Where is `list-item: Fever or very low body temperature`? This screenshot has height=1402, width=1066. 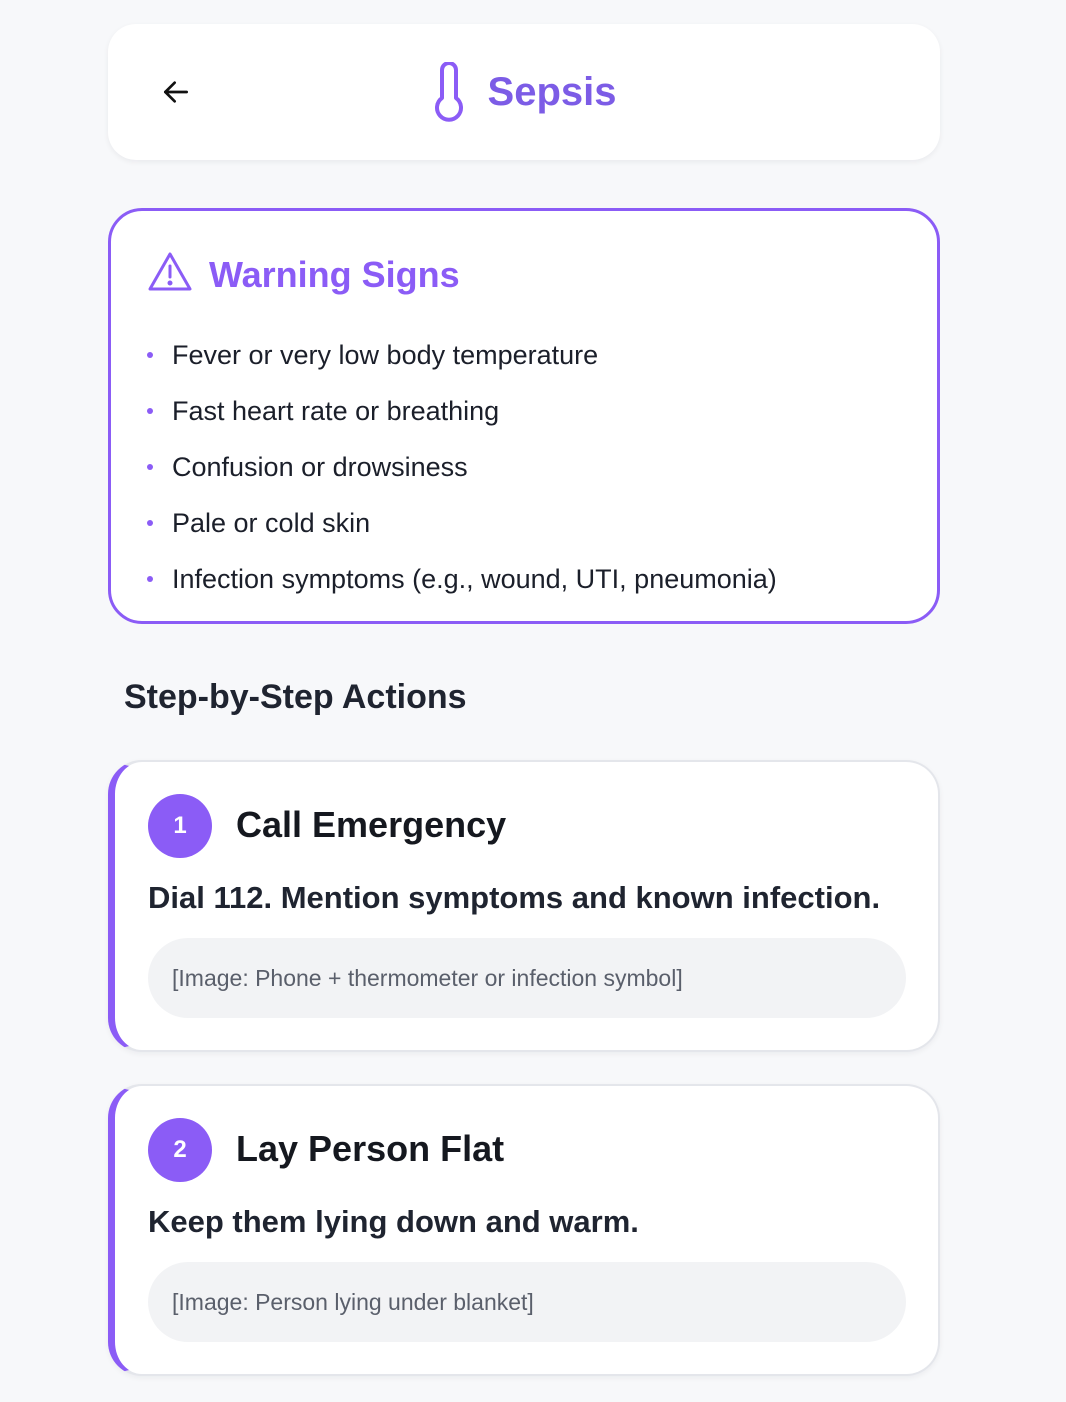 list-item: Fever or very low body temperature is located at coordinates (462, 355).